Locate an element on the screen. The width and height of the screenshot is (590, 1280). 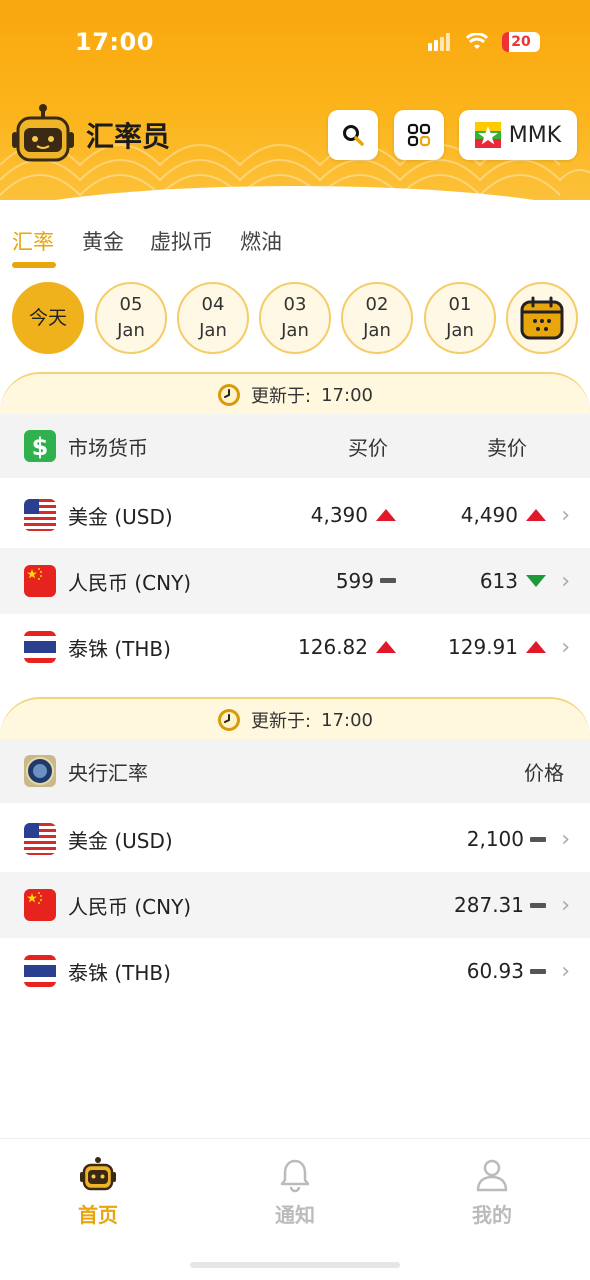
brand: 汇率员 is located at coordinates (91, 135).